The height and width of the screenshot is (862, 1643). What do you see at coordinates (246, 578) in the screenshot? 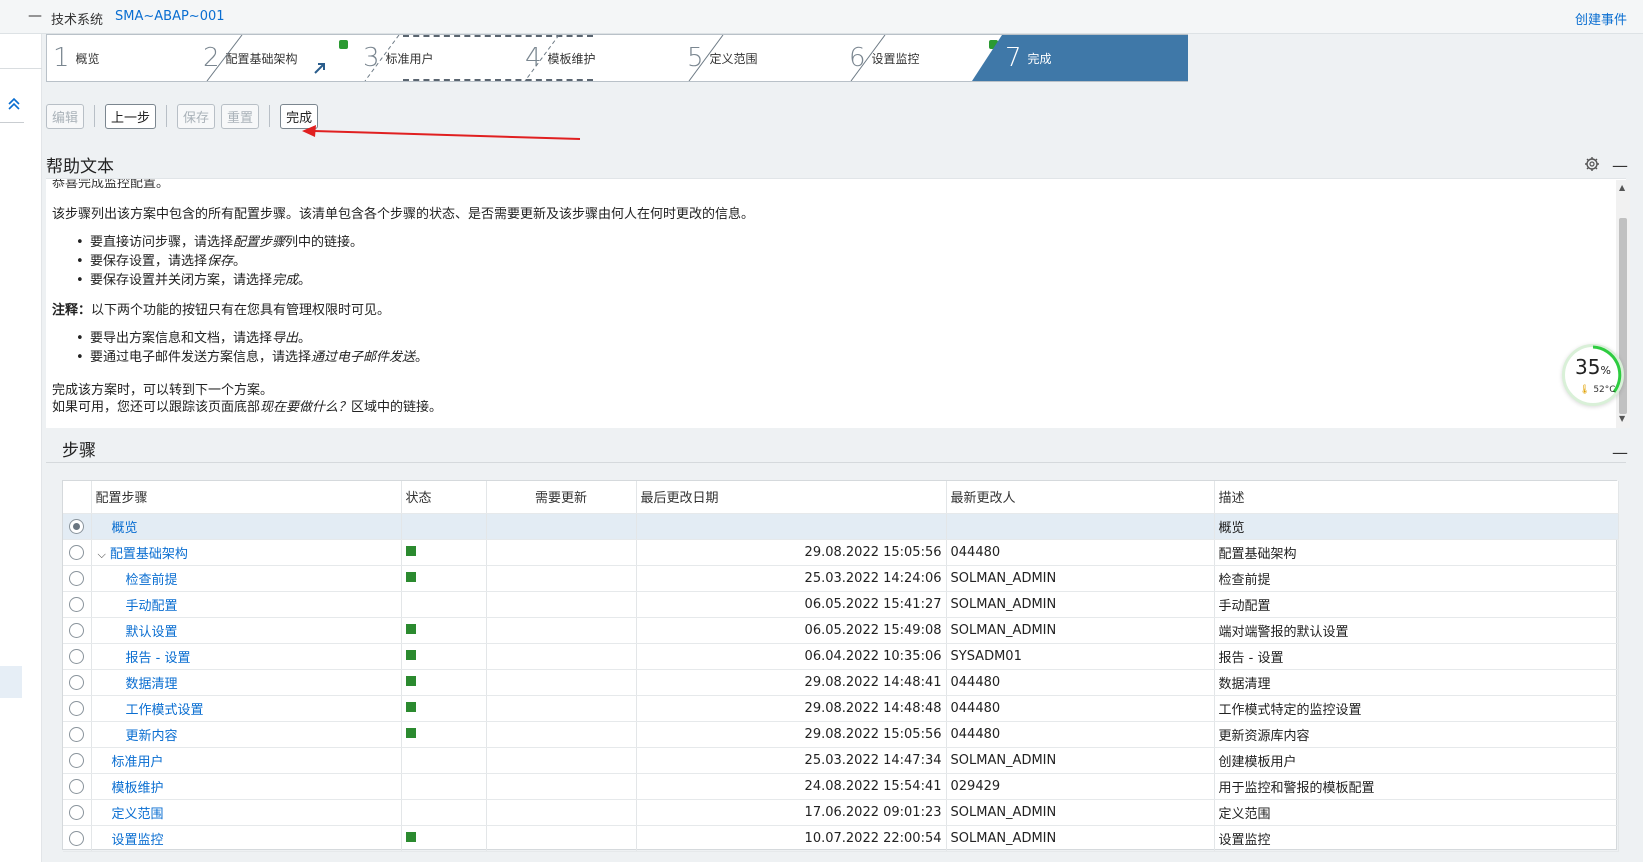
I see `step-name-cell: 检查前提` at bounding box center [246, 578].